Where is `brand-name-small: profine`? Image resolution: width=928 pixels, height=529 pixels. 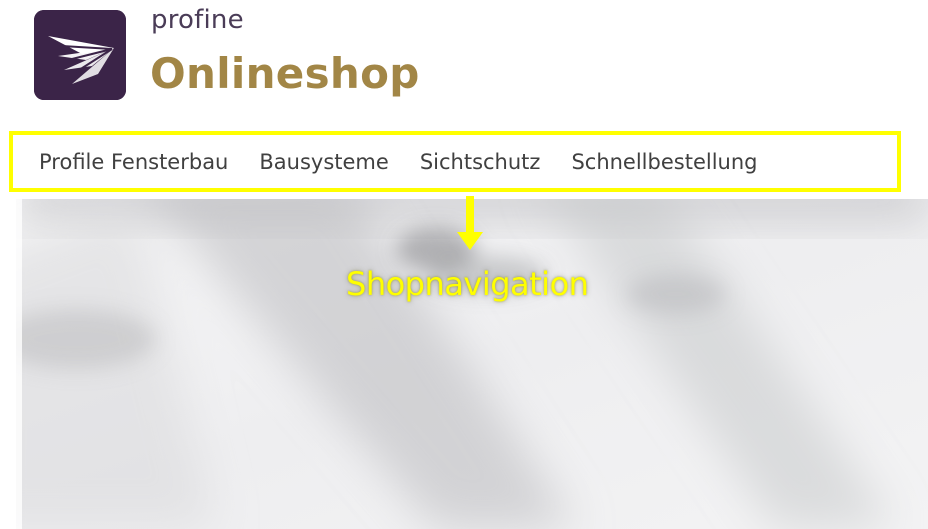 brand-name-small: profine is located at coordinates (197, 20).